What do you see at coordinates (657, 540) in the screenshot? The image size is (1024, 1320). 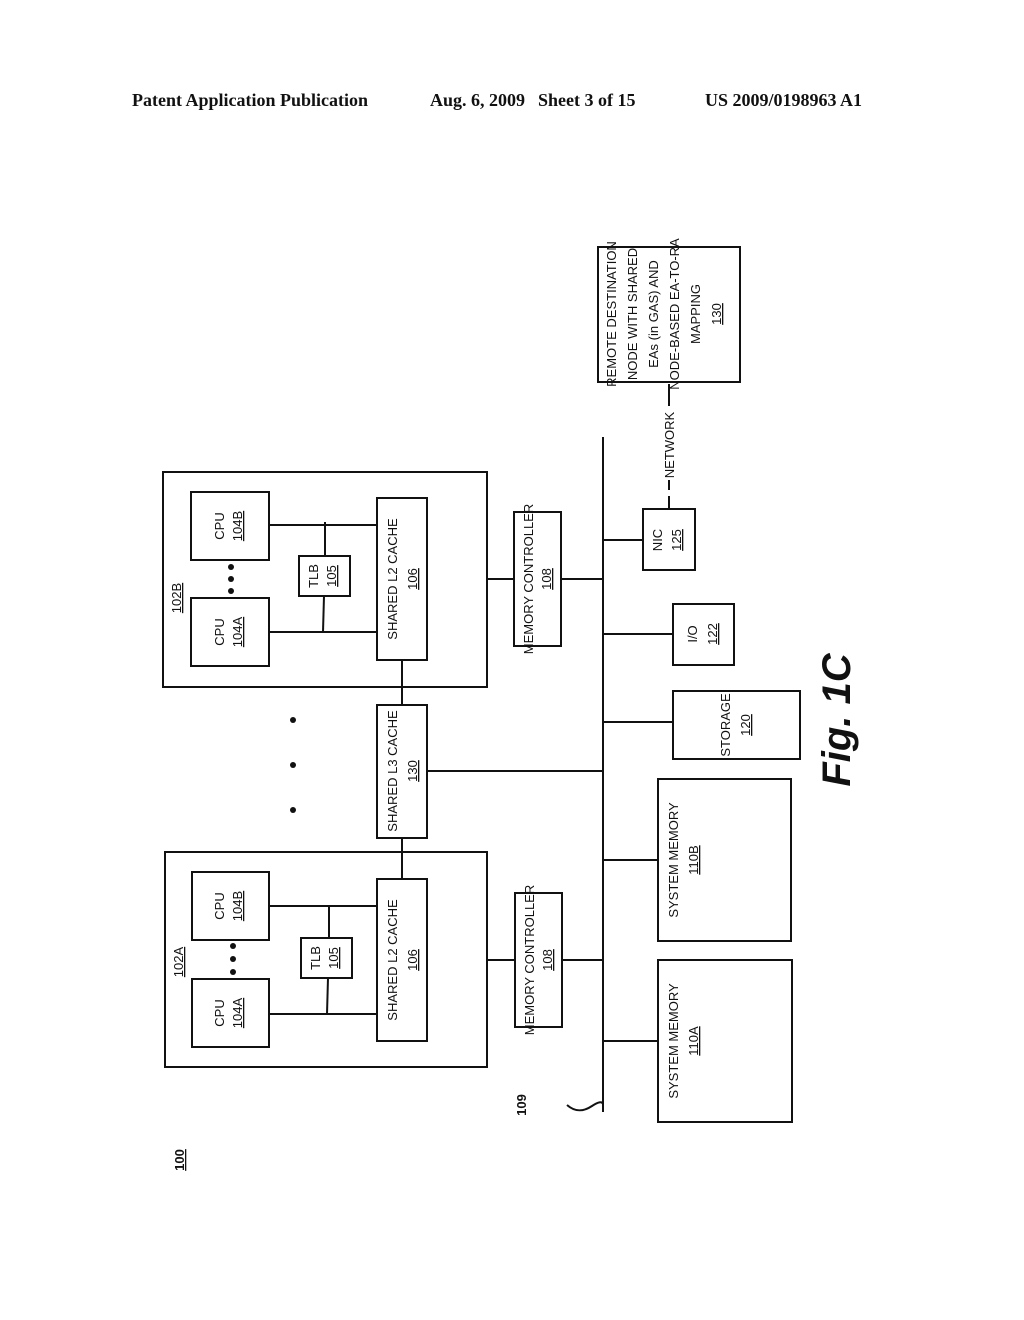 I see `nic-label: NIC` at bounding box center [657, 540].